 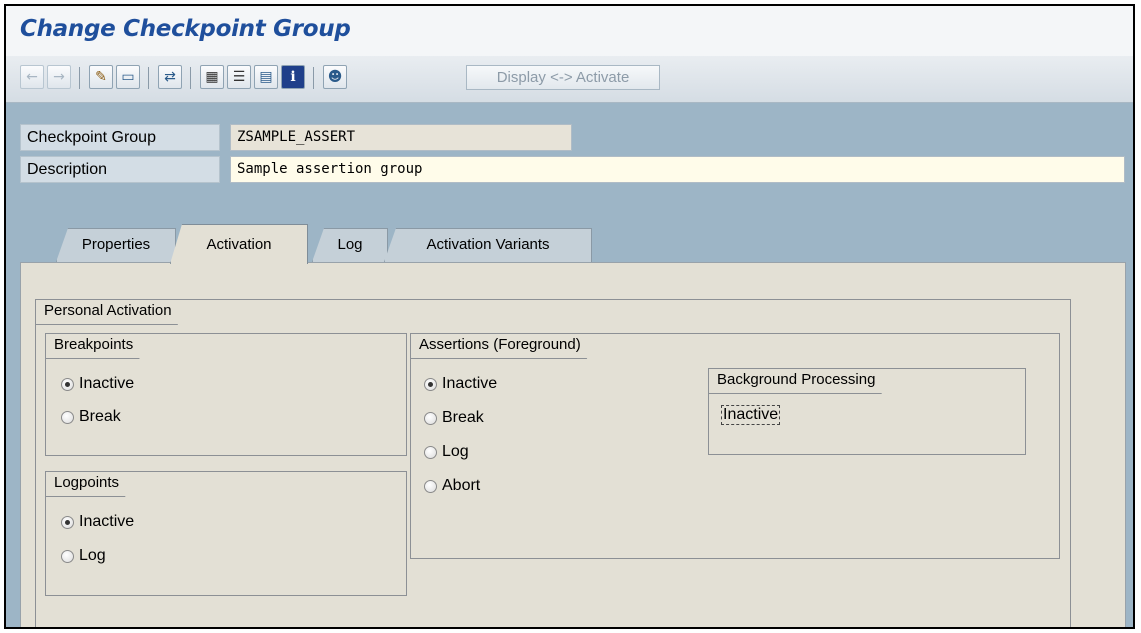 I want to click on logpoints-log-radio: Log, so click(x=83, y=556).